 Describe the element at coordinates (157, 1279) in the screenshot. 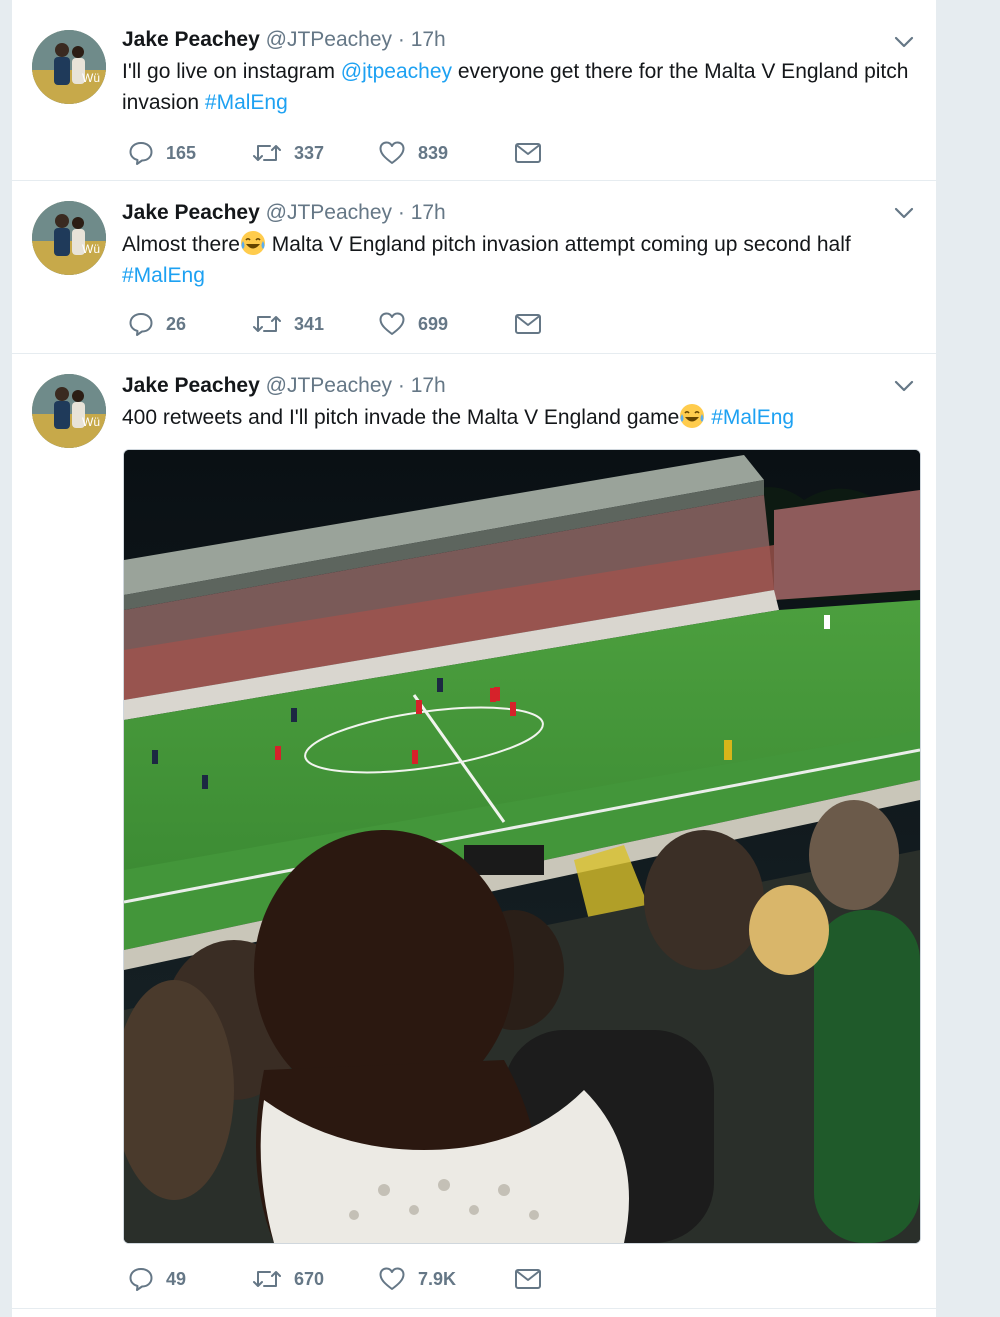

I see `reply-button: 49` at that location.